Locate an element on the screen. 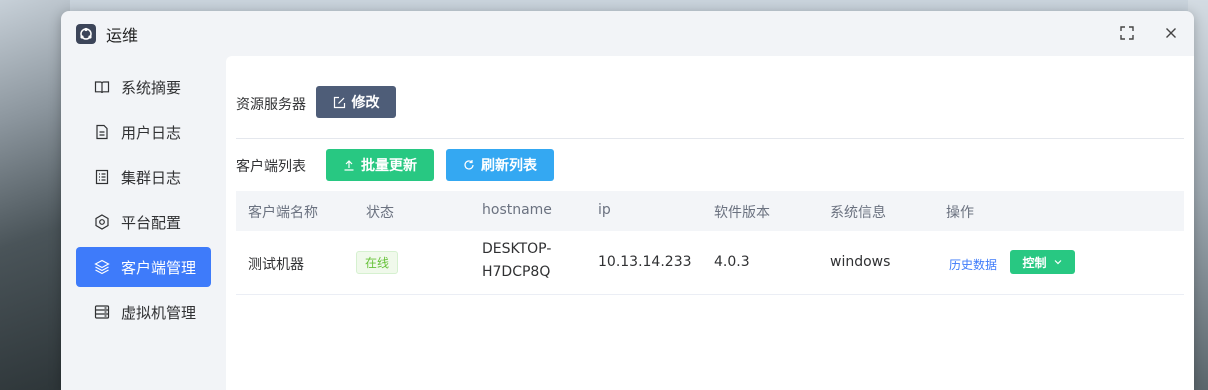 Image resolution: width=1208 pixels, height=390 pixels. list-document-icon is located at coordinates (102, 177).